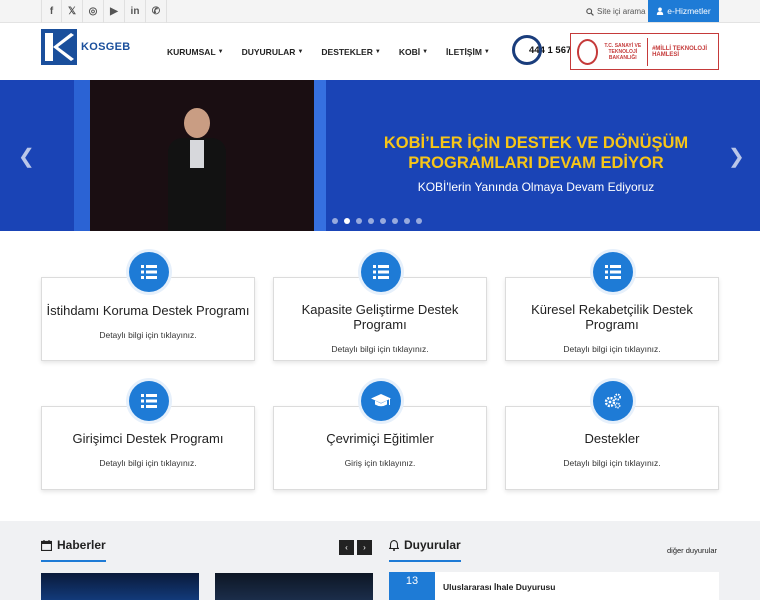 The height and width of the screenshot is (600, 760). Describe the element at coordinates (195, 52) in the screenshot. I see `nav-item-kurumsal: KURUMSAL ▼` at that location.